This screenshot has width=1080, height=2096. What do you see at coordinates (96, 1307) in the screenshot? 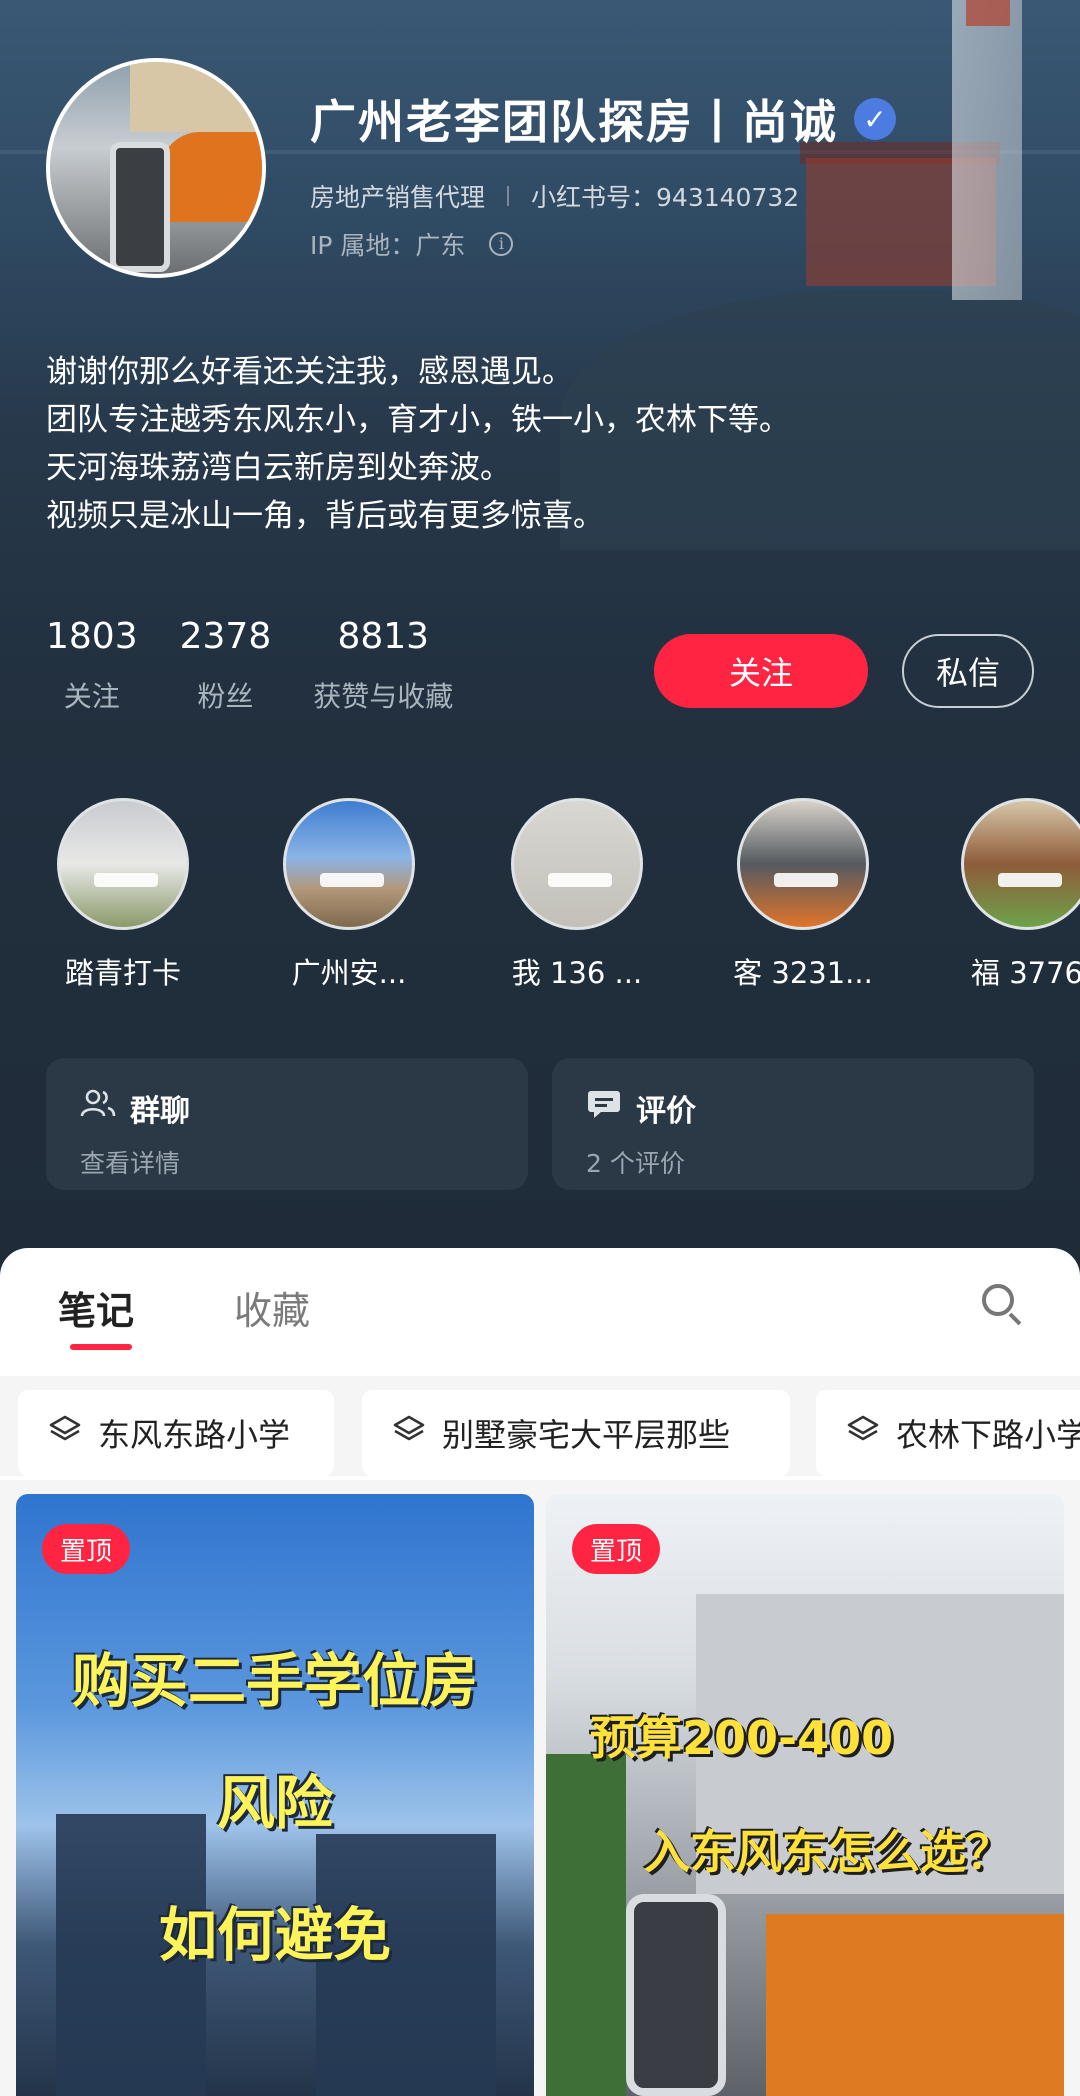
I see `tab-notes: 笔记` at bounding box center [96, 1307].